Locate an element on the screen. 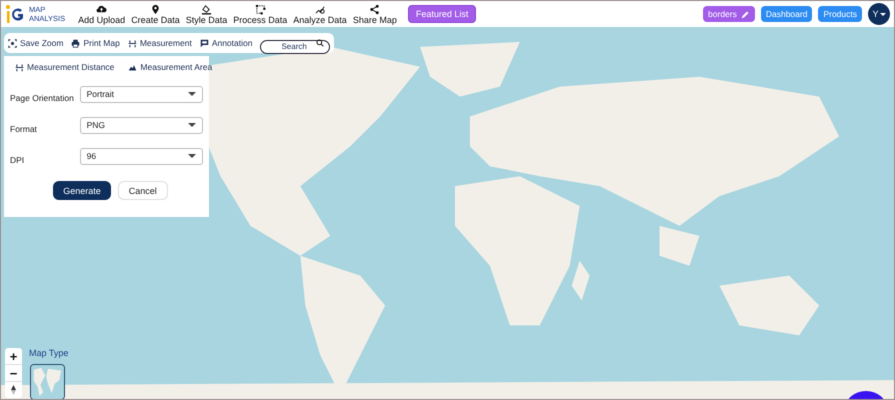  menu-item: Process Data is located at coordinates (260, 14).